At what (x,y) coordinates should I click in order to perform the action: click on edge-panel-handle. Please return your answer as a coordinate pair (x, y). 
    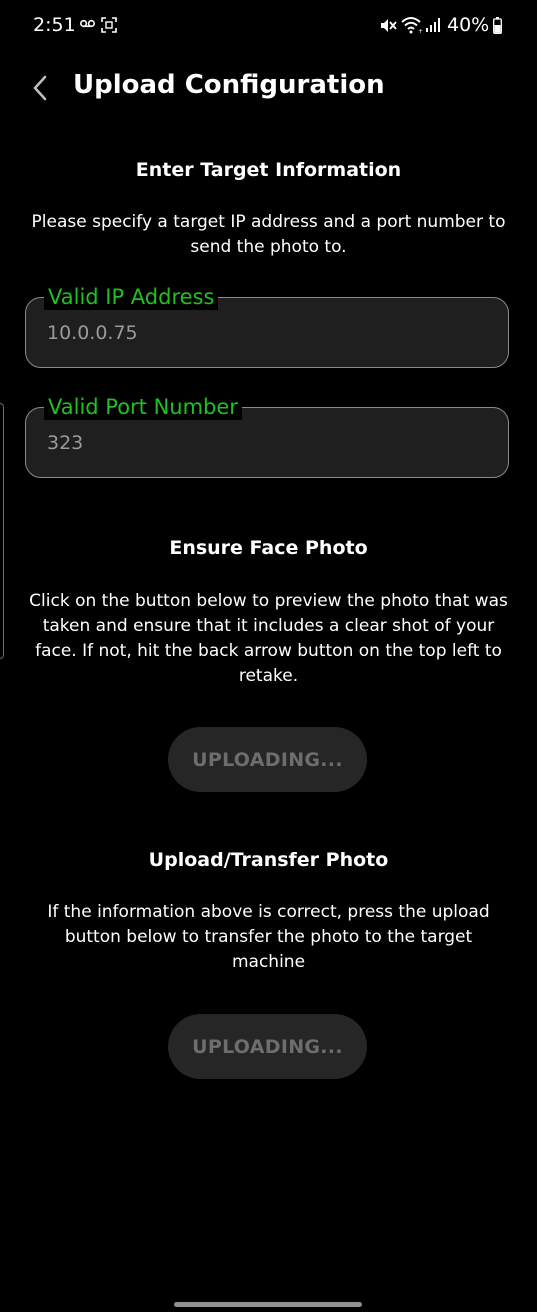
    Looking at the image, I should click on (2, 531).